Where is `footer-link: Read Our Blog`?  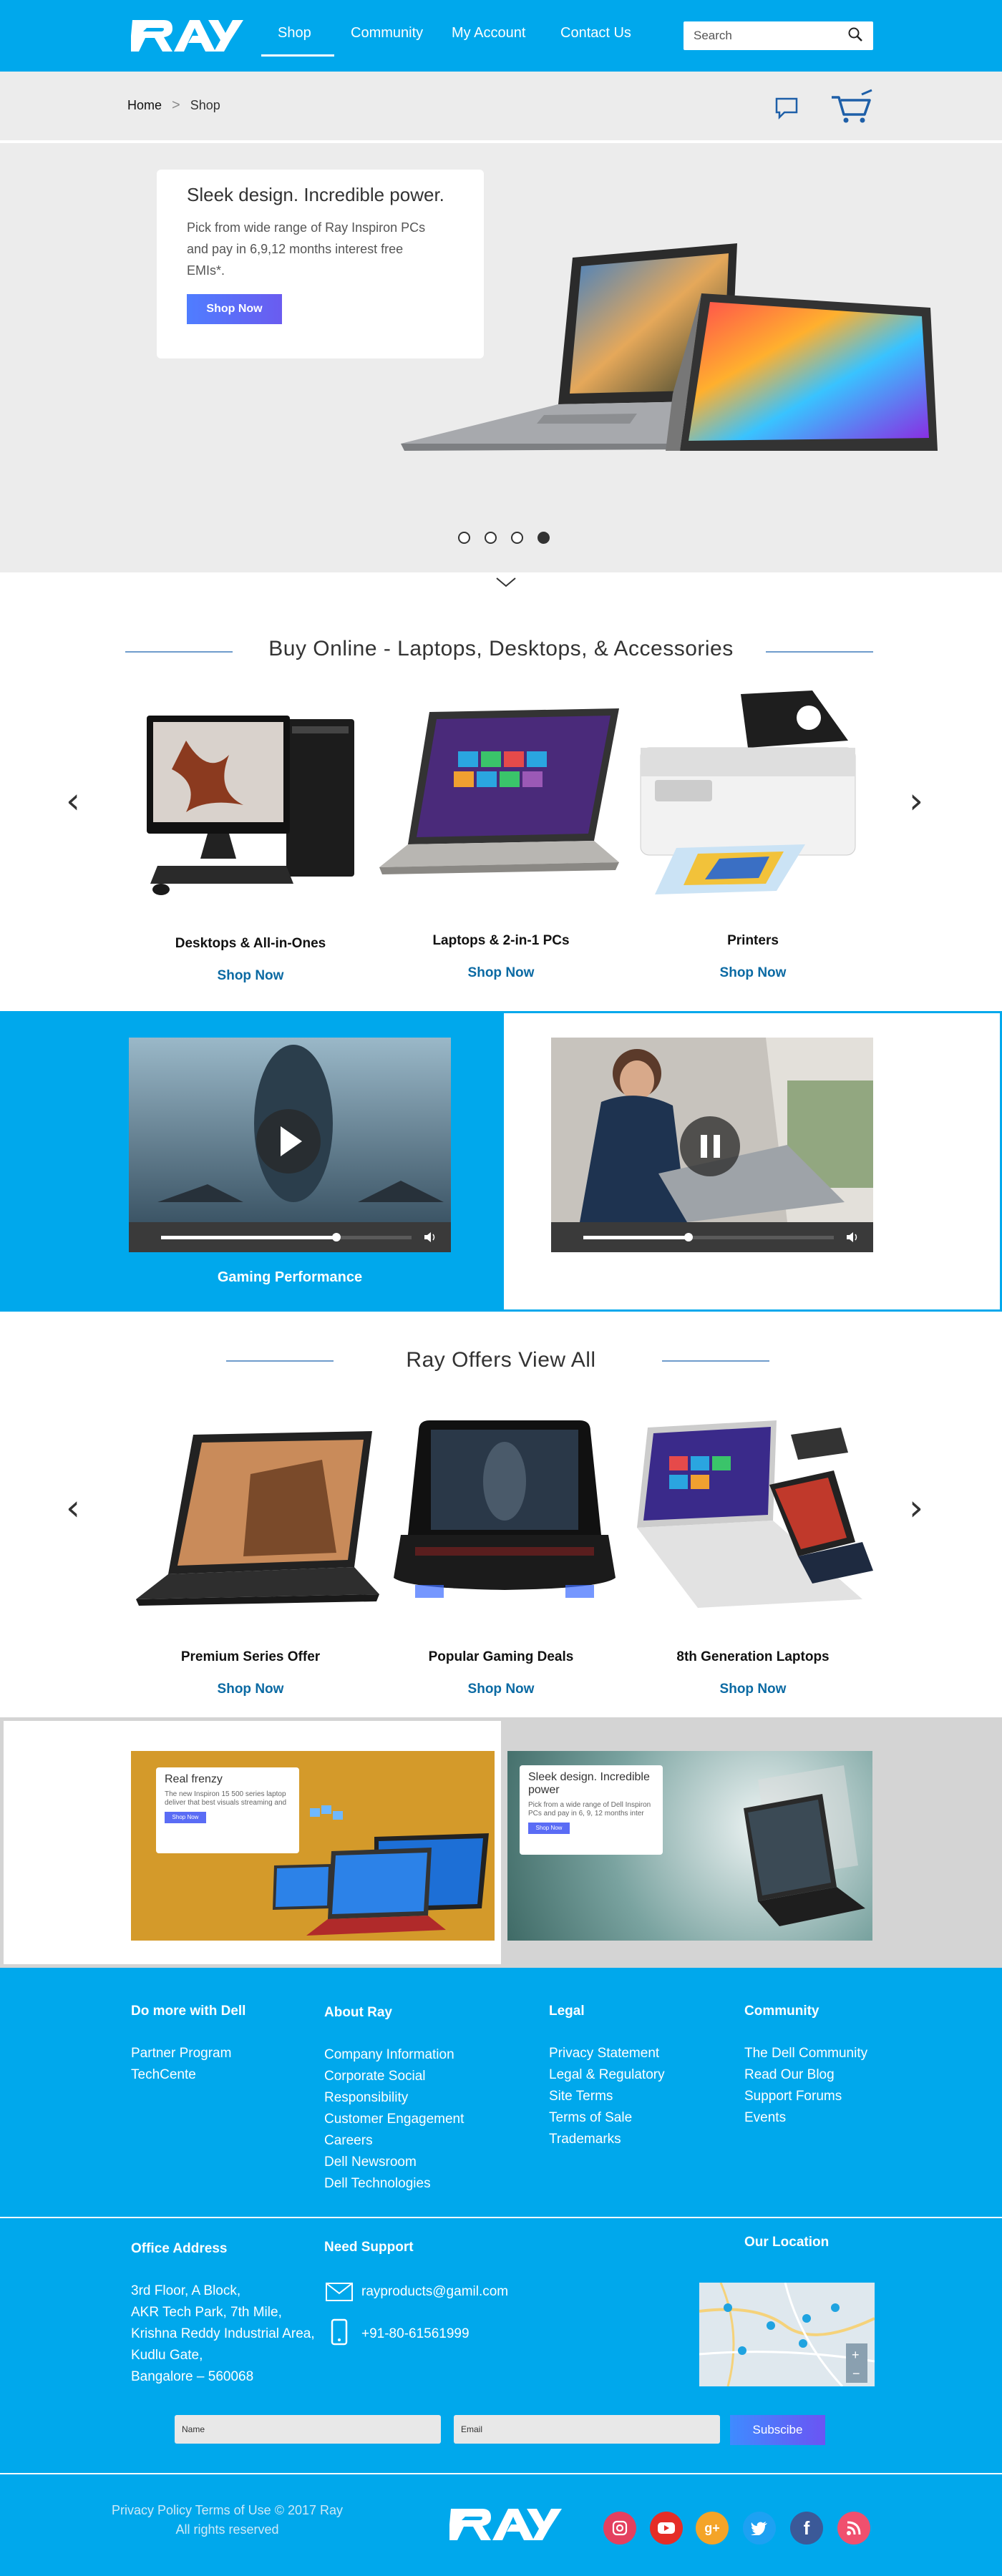
footer-link: Read Our Blog is located at coordinates (805, 2075).